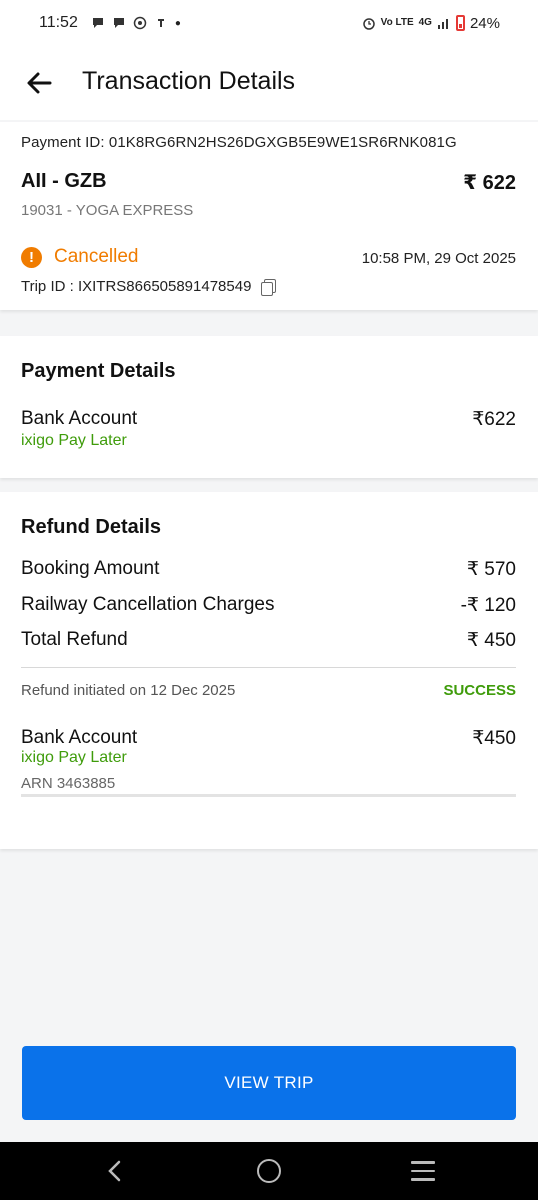 The width and height of the screenshot is (538, 1200). What do you see at coordinates (397, 22) in the screenshot?
I see `volte-label: Vo LTE` at bounding box center [397, 22].